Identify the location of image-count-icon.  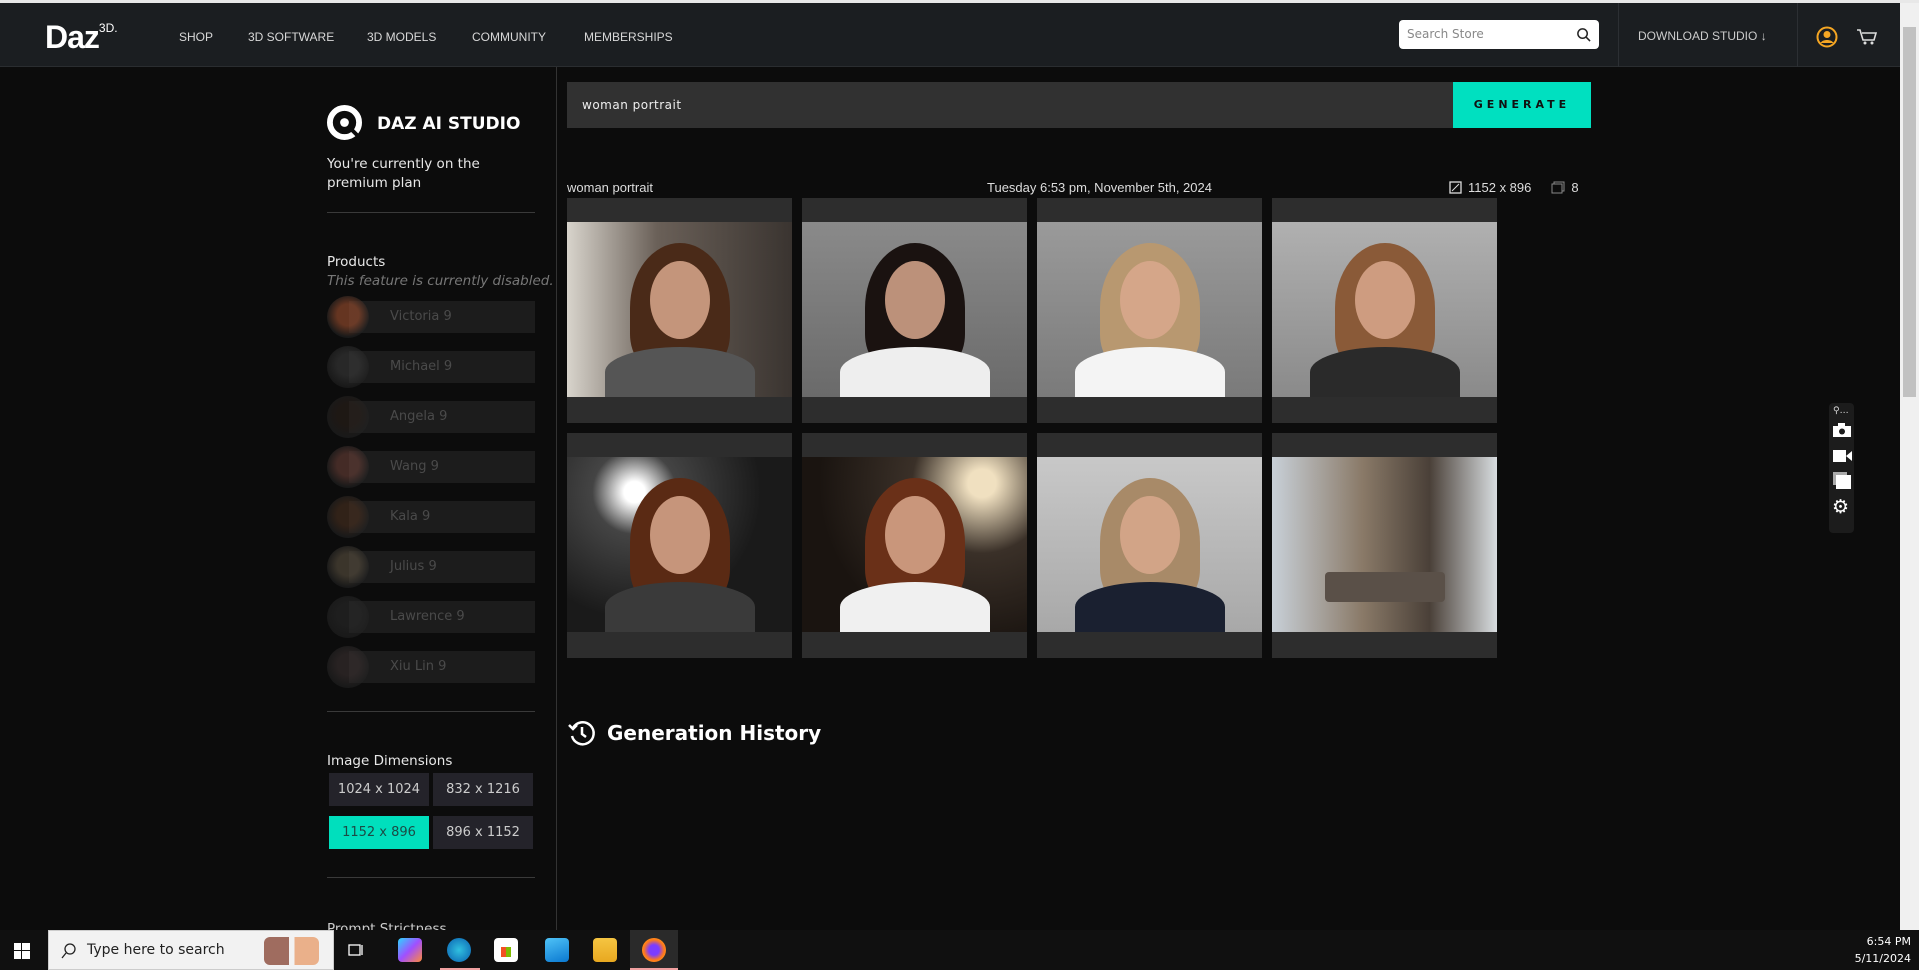
(1558, 187).